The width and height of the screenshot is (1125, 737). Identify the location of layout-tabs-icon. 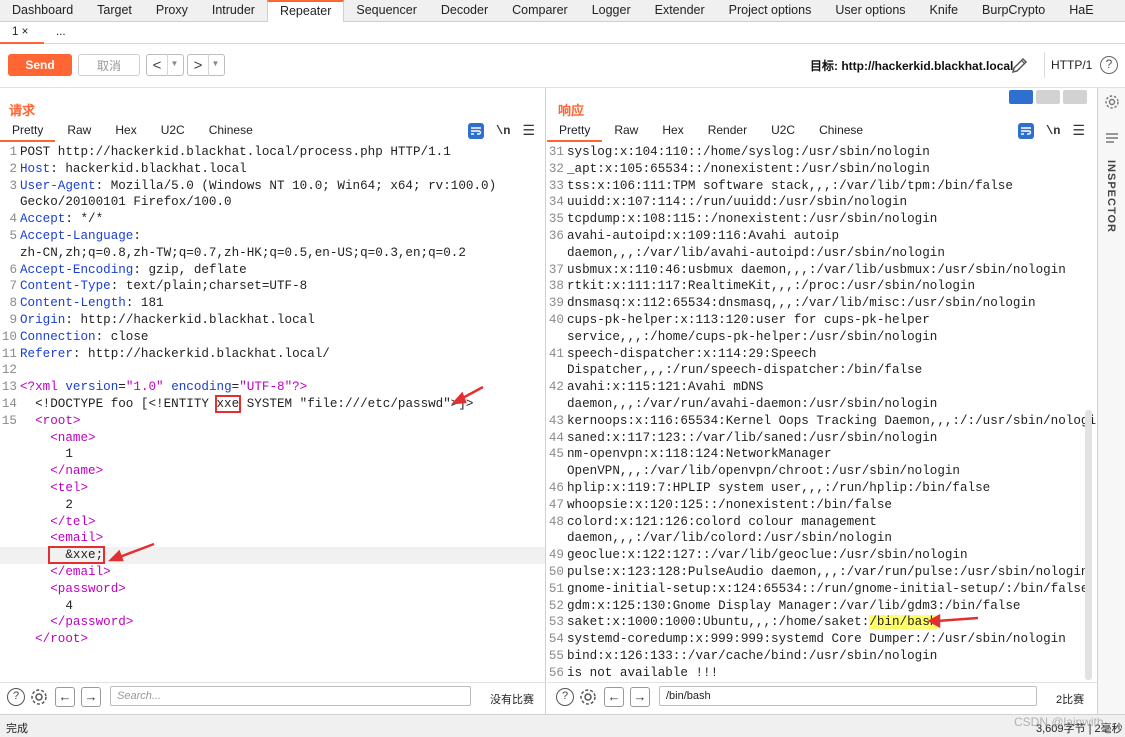
(1075, 97).